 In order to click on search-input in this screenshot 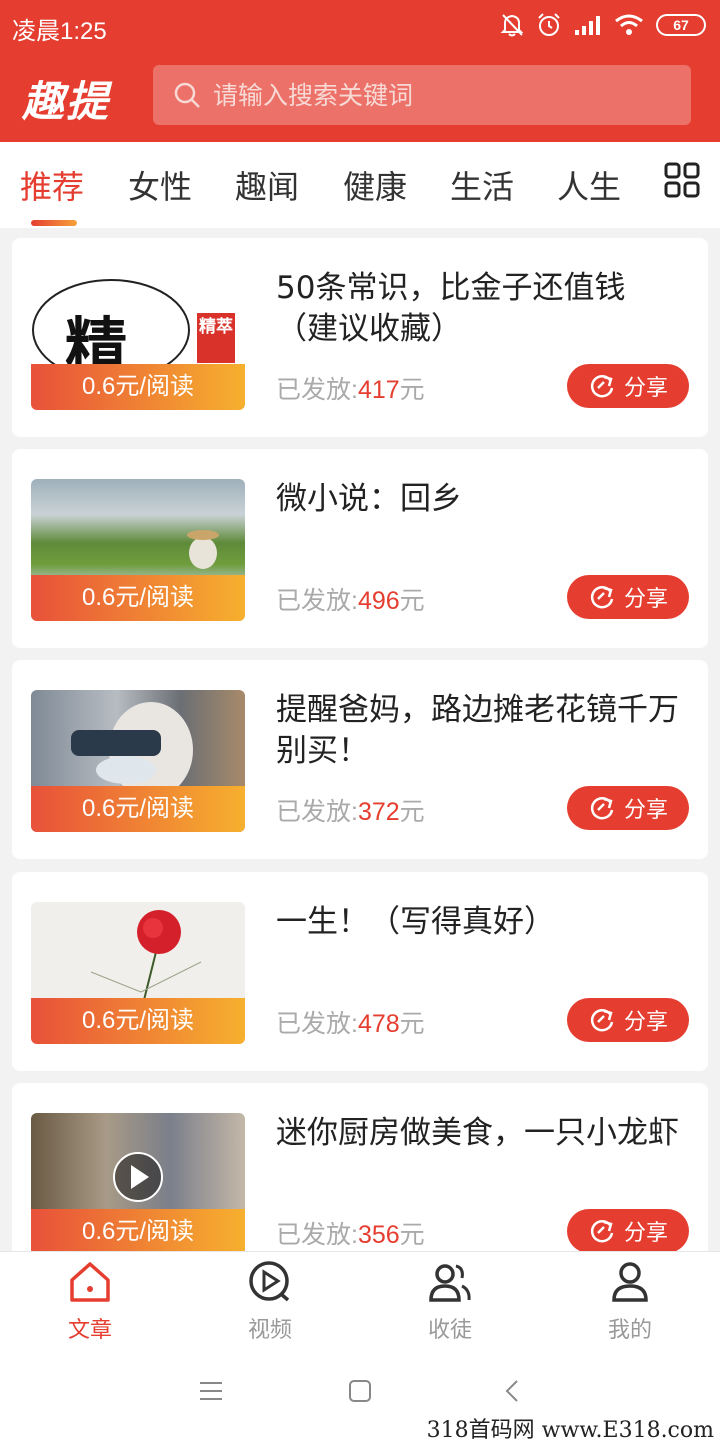, I will do `click(443, 95)`.